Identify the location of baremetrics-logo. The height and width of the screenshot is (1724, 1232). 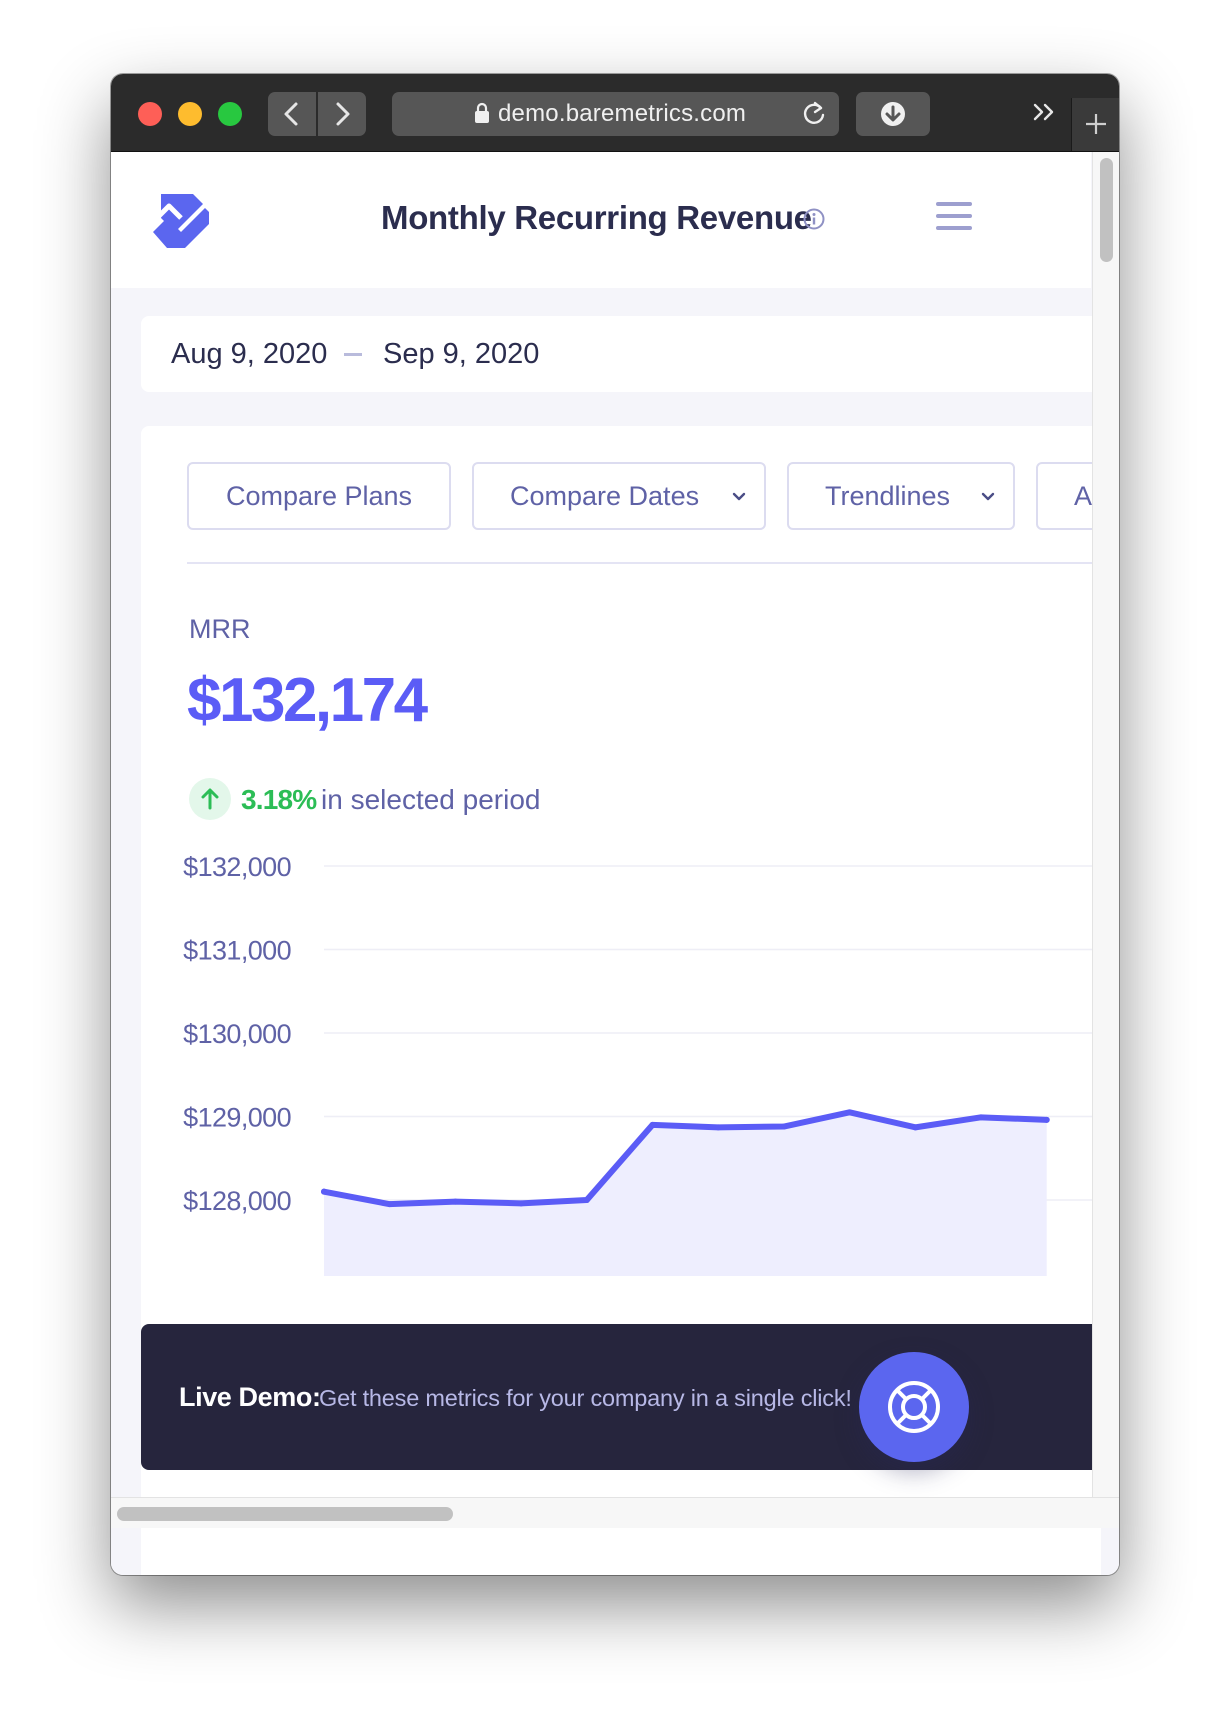
(179, 220).